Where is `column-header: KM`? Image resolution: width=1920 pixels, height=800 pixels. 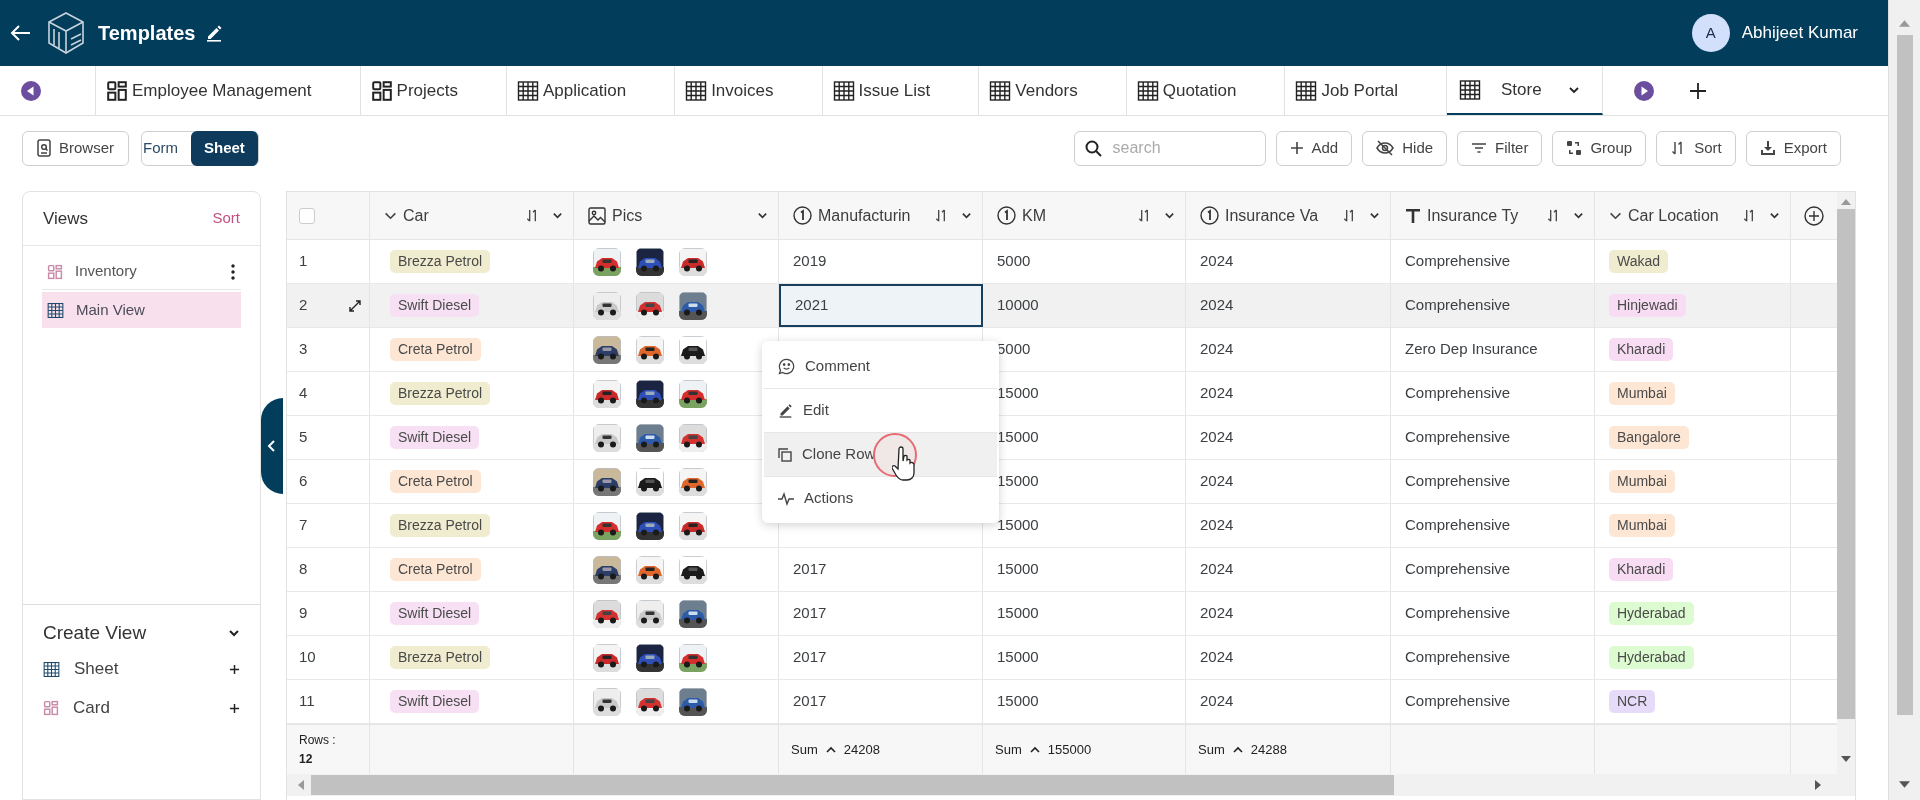
column-header: KM is located at coordinates (1076, 215).